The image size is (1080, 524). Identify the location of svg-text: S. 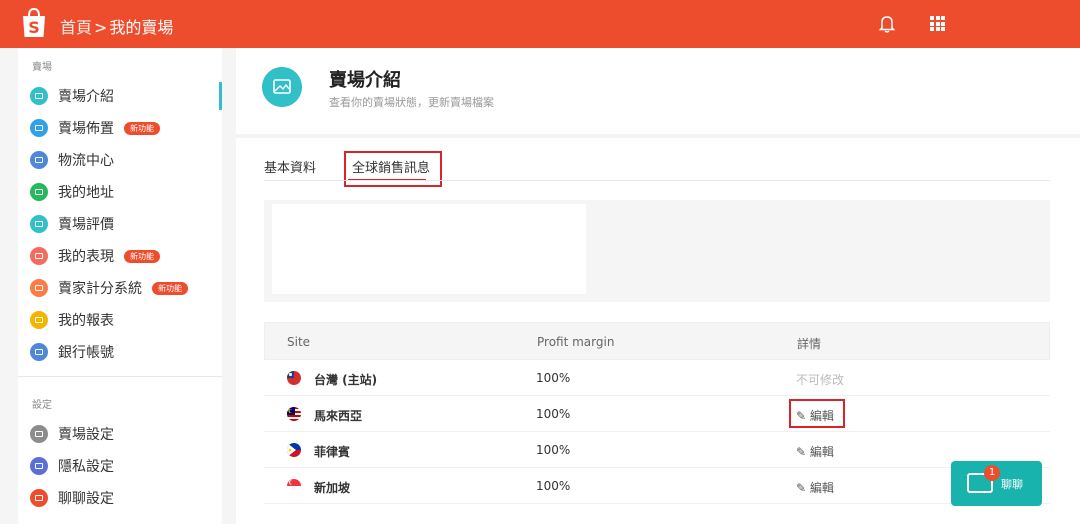
(34, 27).